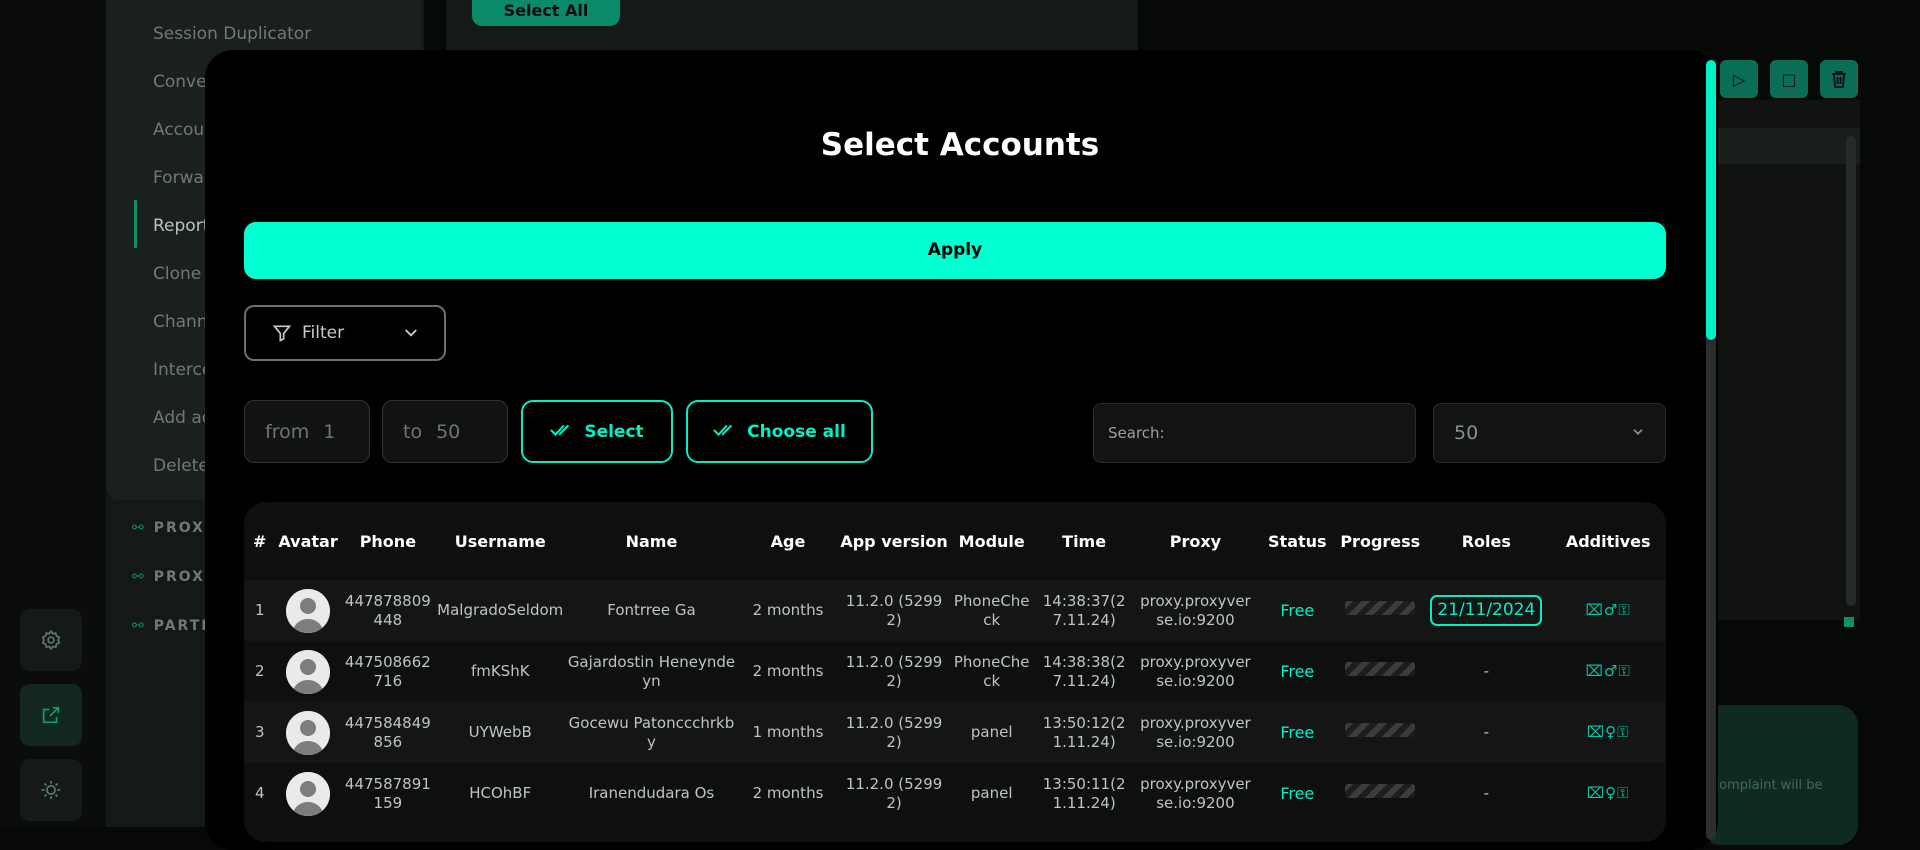 The width and height of the screenshot is (1920, 850). I want to click on col-header-status: Status, so click(1297, 541).